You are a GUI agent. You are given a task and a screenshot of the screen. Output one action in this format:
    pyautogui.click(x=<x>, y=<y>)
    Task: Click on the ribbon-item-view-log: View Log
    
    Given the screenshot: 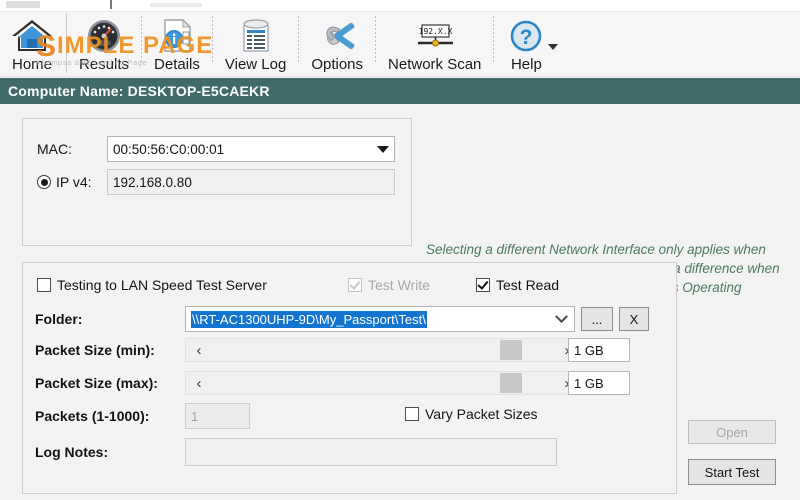 What is the action you would take?
    pyautogui.click(x=255, y=43)
    